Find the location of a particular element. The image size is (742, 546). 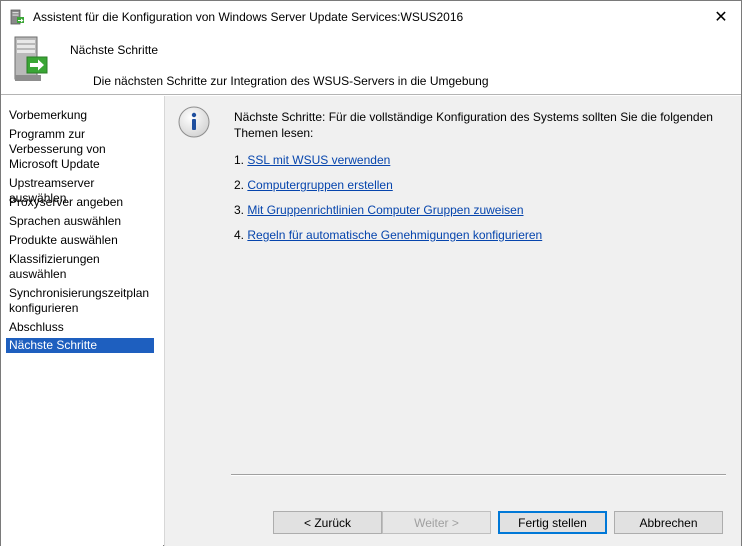

server-arrow-icon is located at coordinates (31, 58).